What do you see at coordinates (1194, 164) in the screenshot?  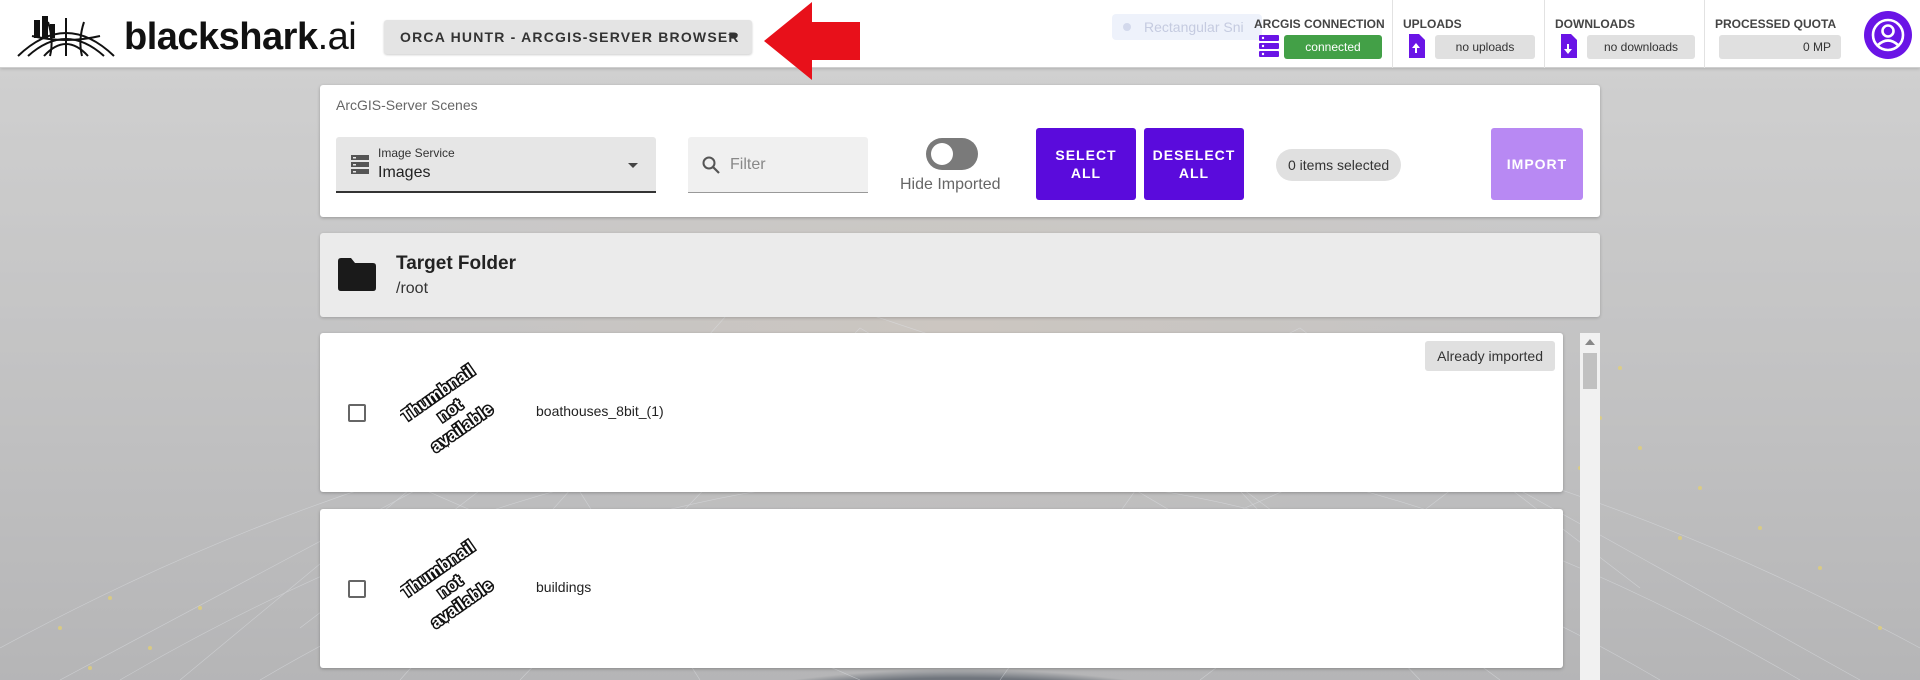 I see `deselect-all-button: DESELECT ALL` at bounding box center [1194, 164].